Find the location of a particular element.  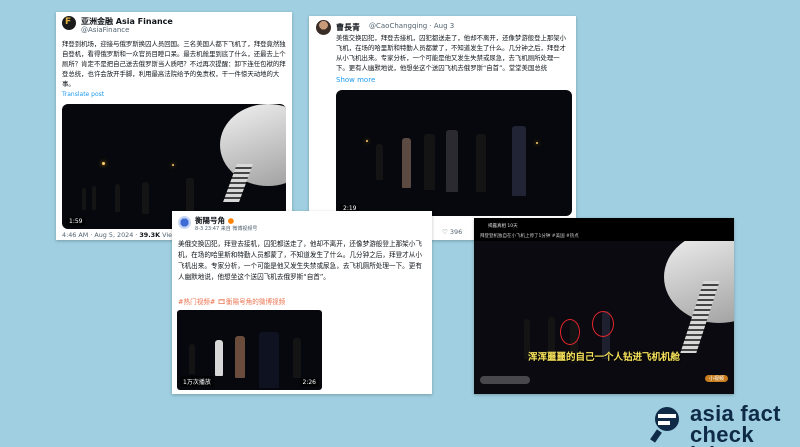

douyin-video: 浑浑噩噩的自己一个人钻进飞机机舱 小视频 is located at coordinates (604, 317).